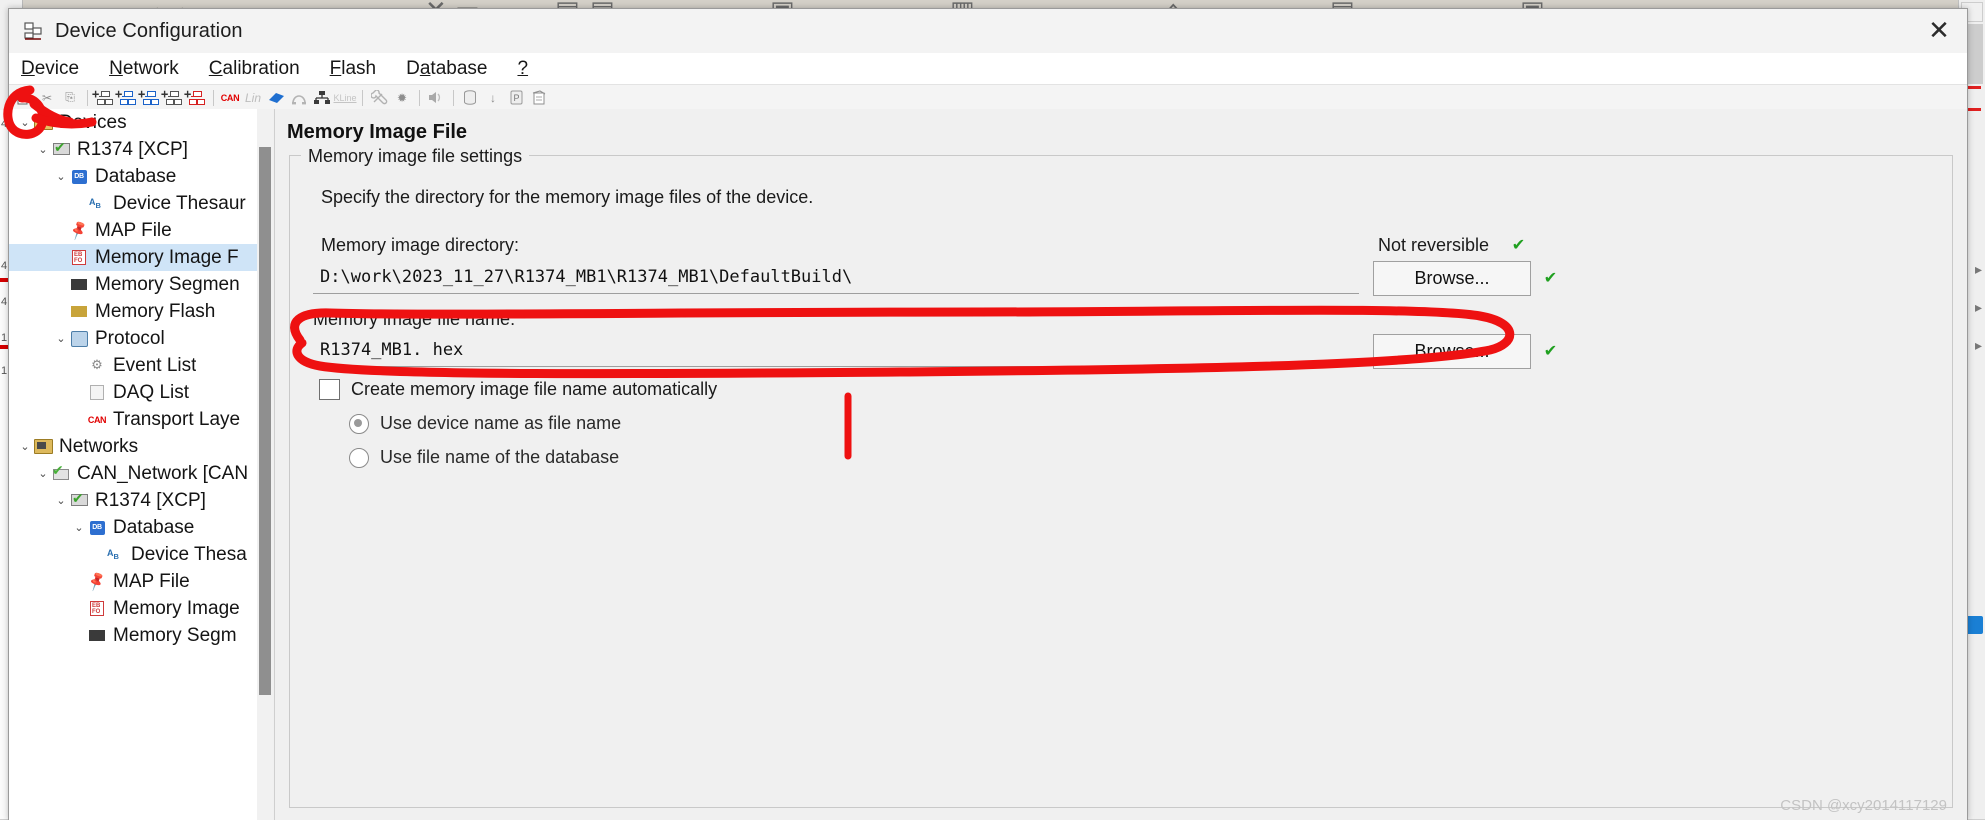  I want to click on report-icon, so click(539, 97).